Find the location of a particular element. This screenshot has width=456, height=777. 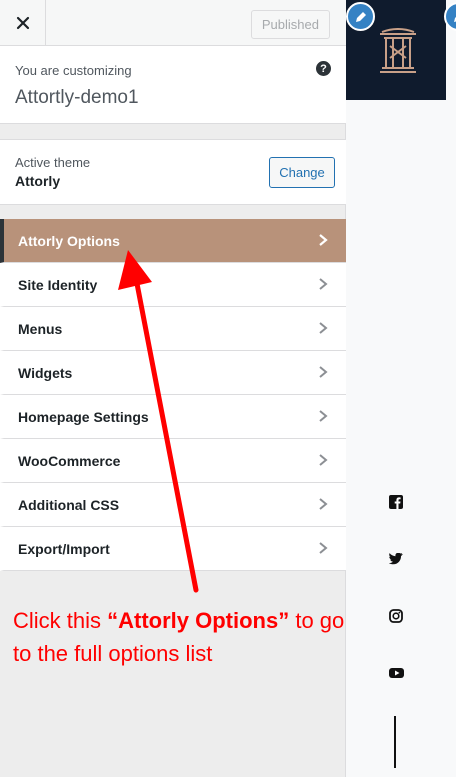

decorative-line is located at coordinates (395, 742).